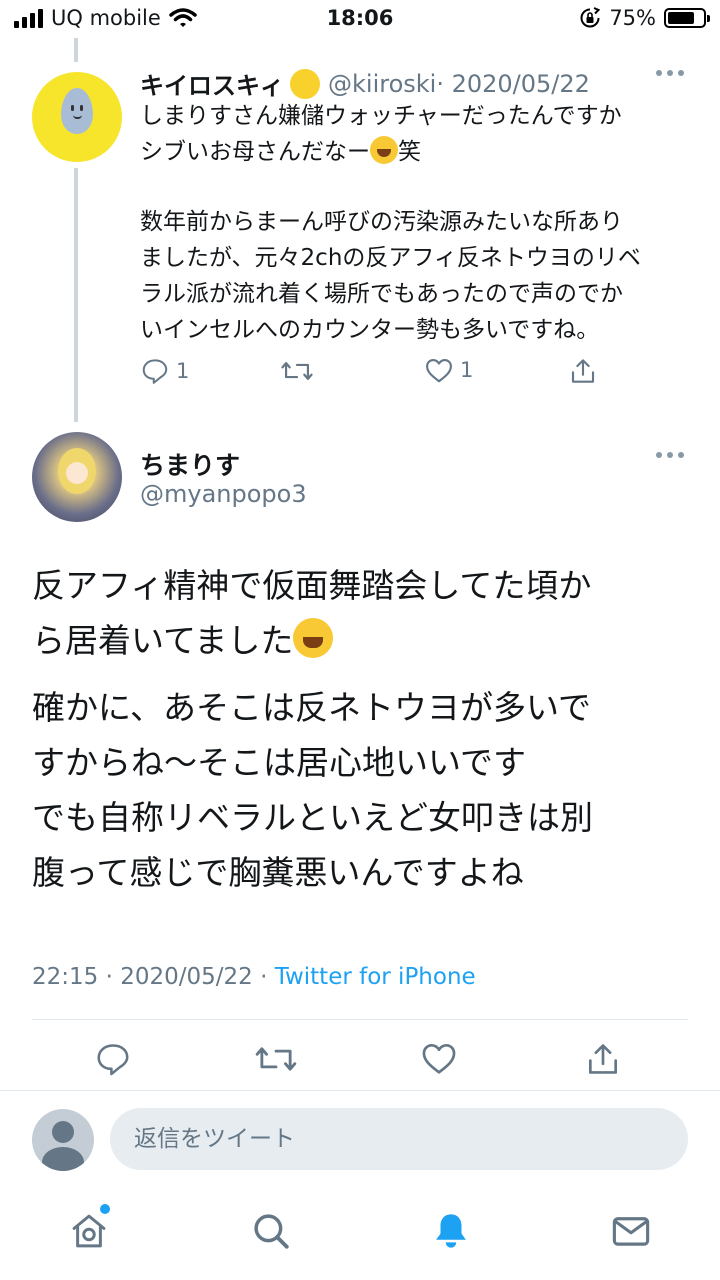  Describe the element at coordinates (312, 817) in the screenshot. I see `text-line: でも自称リベラルといえど女叩きは別` at that location.